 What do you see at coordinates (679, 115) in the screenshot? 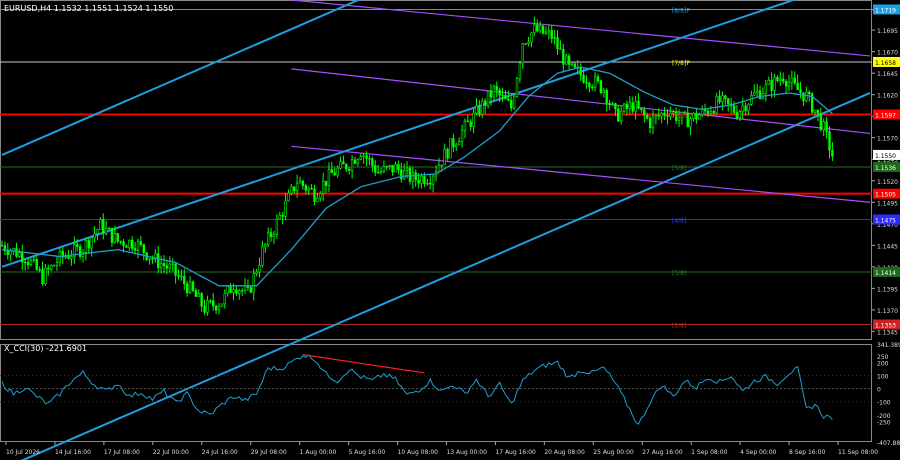
I see `murrey-label: [6/8]` at bounding box center [679, 115].